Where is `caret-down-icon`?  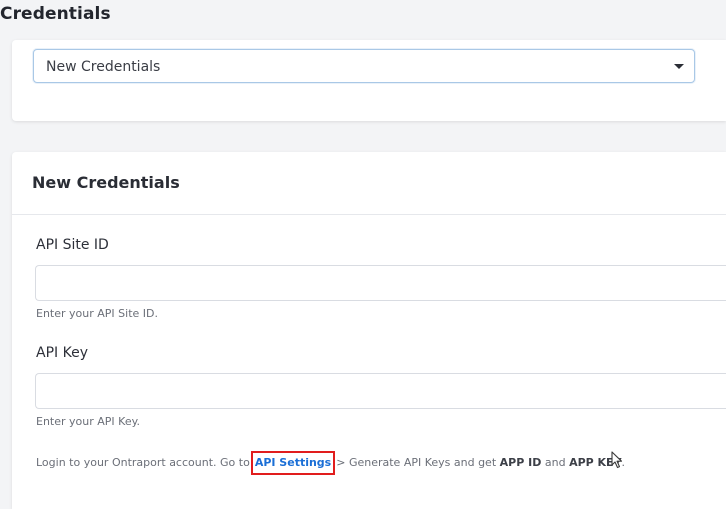
caret-down-icon is located at coordinates (679, 66).